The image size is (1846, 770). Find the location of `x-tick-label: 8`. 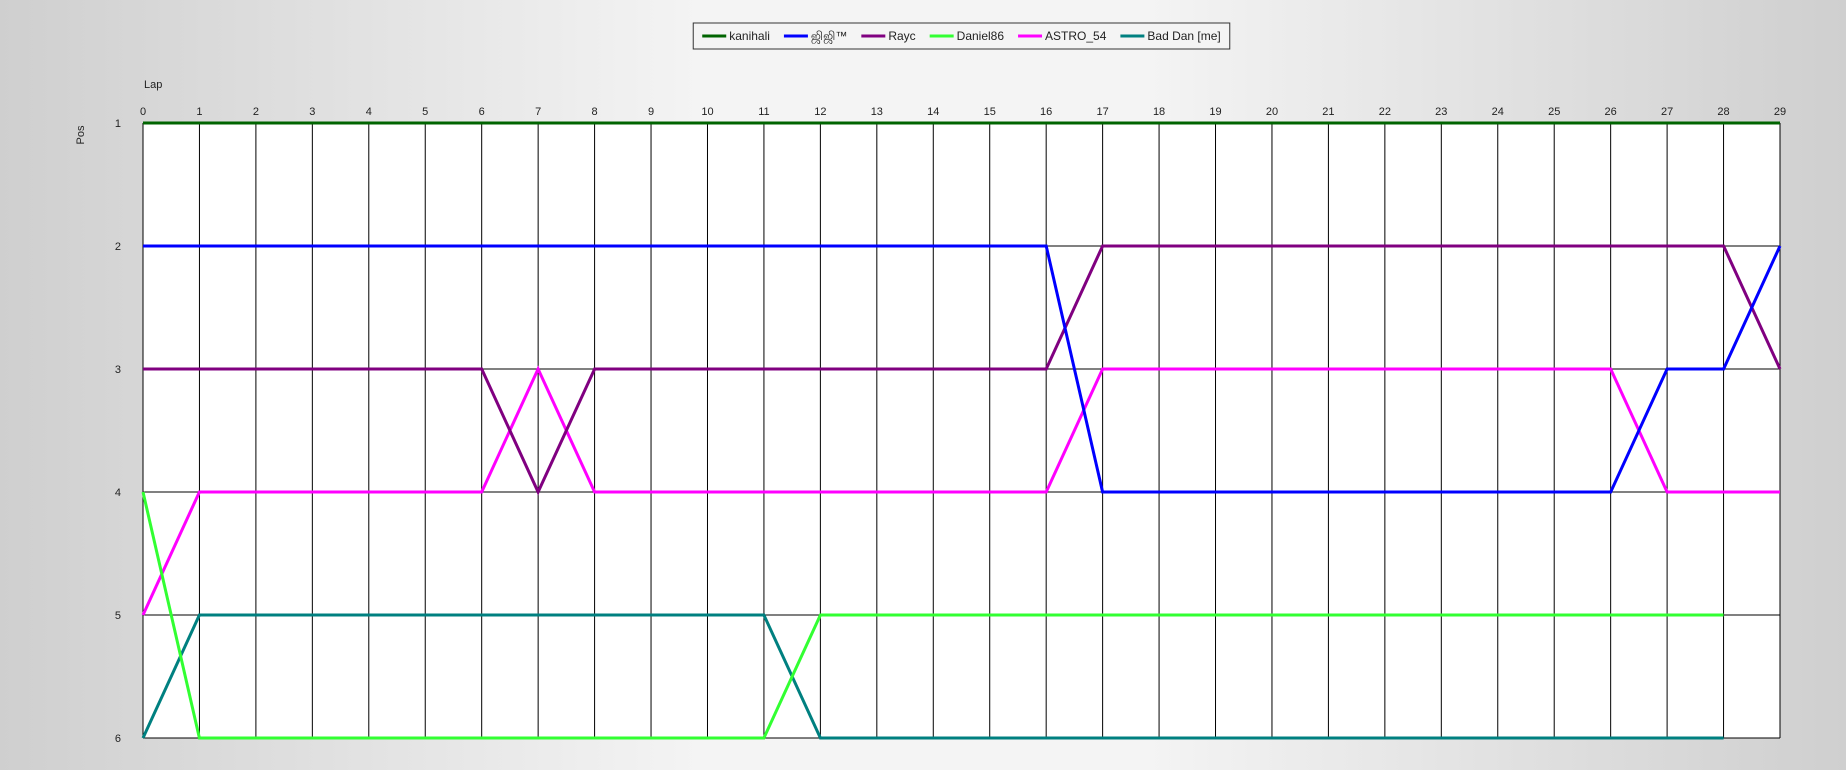

x-tick-label: 8 is located at coordinates (595, 112).